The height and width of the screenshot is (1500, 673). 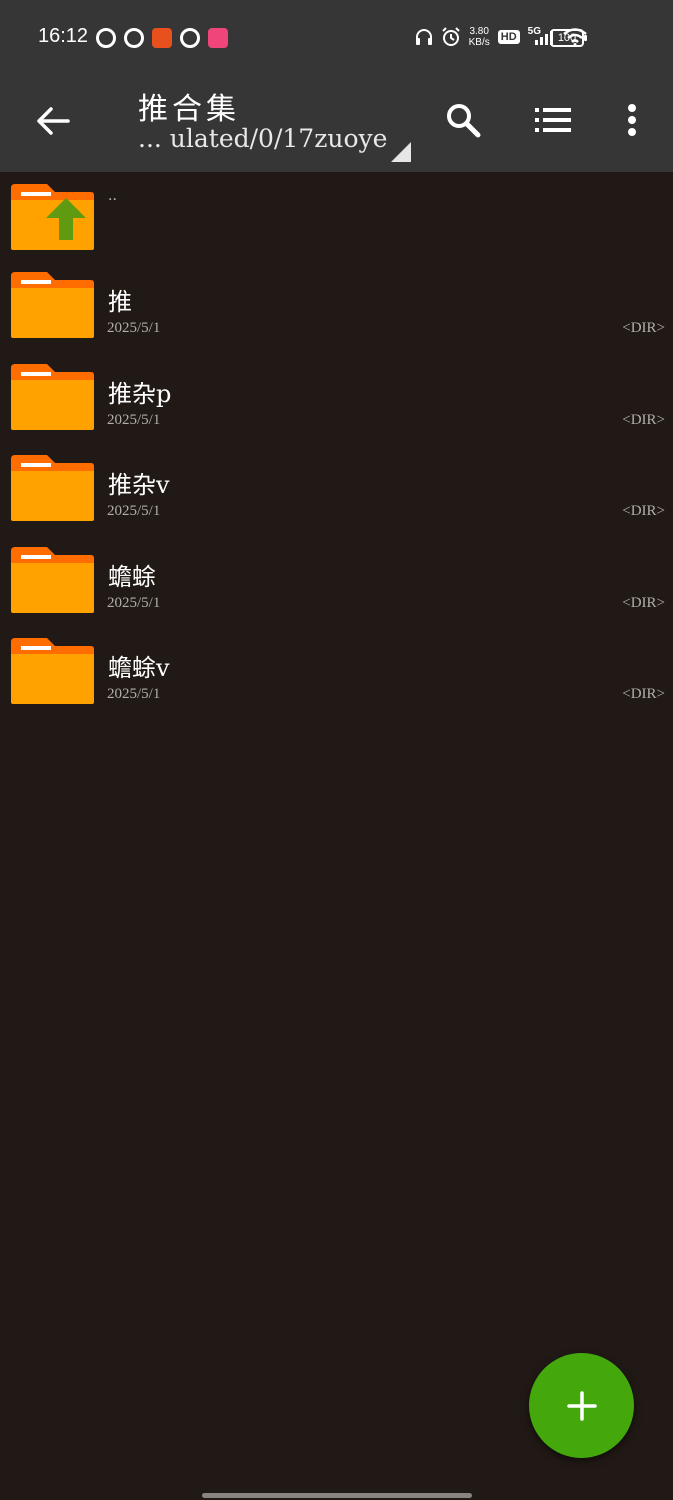 I want to click on file-name: .., so click(x=112, y=196).